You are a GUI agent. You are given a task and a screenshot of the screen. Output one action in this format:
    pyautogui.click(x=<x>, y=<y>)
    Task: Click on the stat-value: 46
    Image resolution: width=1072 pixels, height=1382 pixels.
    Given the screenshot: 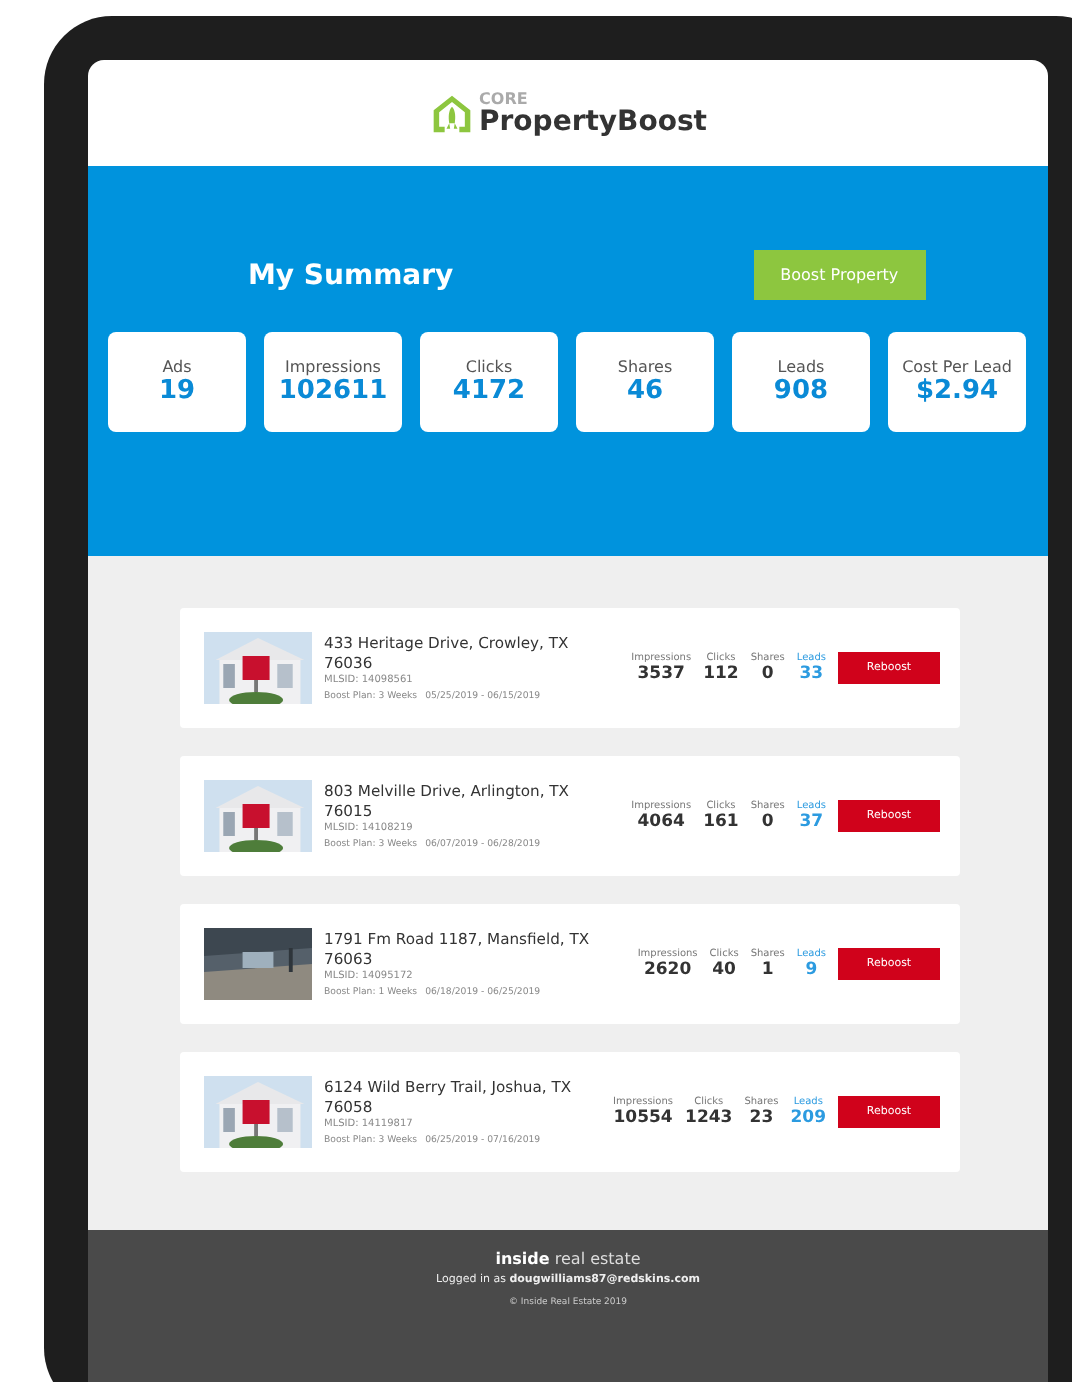 What is the action you would take?
    pyautogui.click(x=645, y=391)
    